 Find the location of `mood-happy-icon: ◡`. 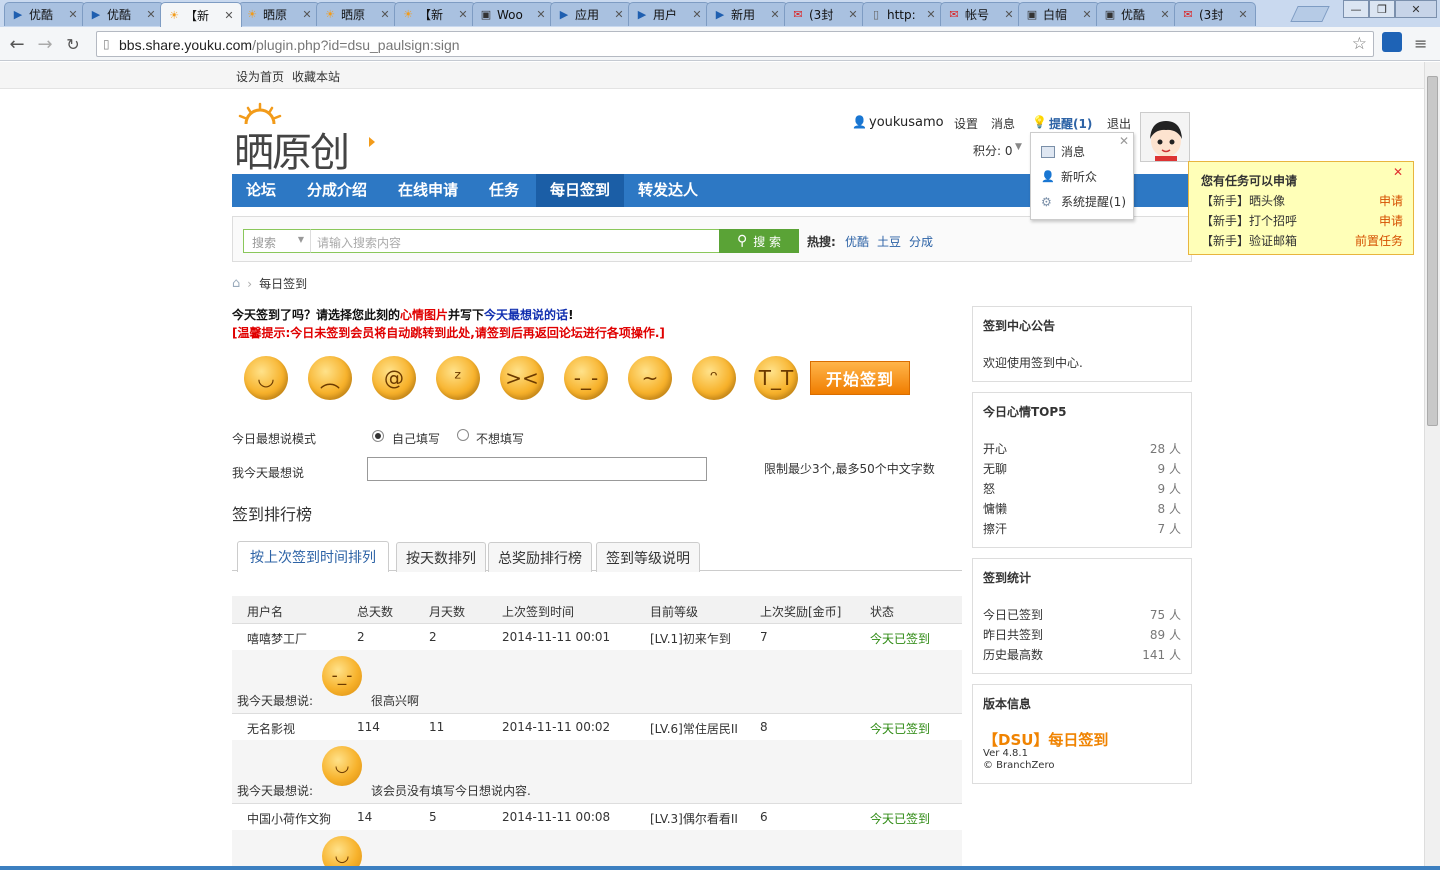

mood-happy-icon: ◡ is located at coordinates (266, 378).